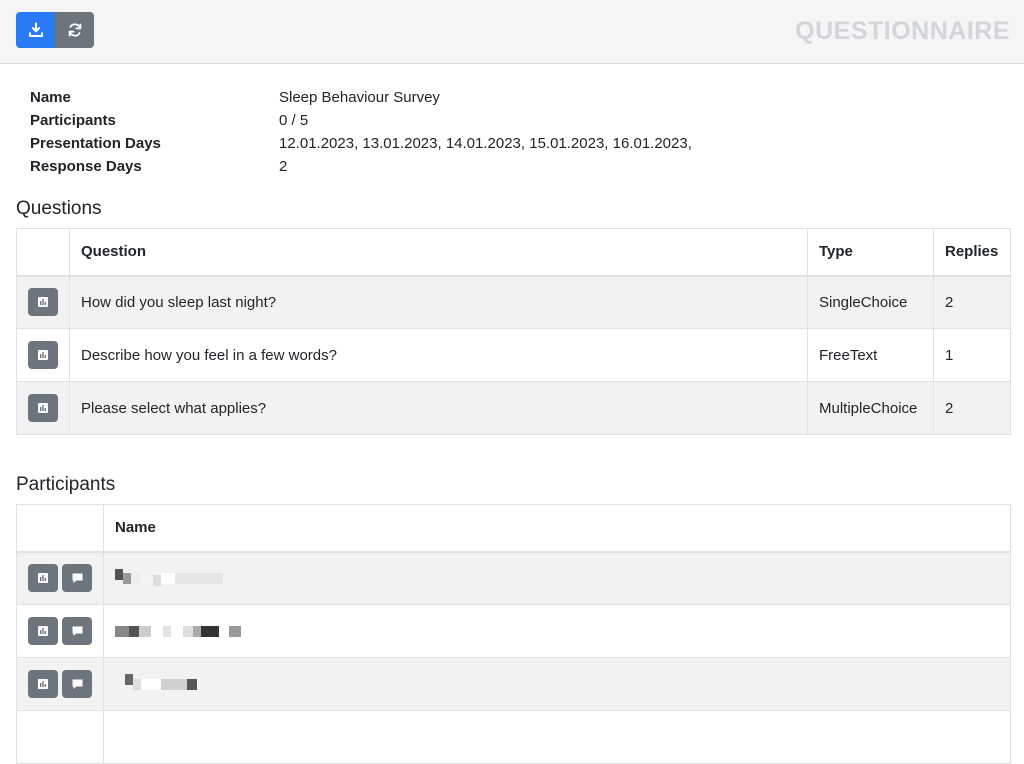 The image size is (1024, 764). What do you see at coordinates (557, 528) in the screenshot?
I see `column-header-name: Name` at bounding box center [557, 528].